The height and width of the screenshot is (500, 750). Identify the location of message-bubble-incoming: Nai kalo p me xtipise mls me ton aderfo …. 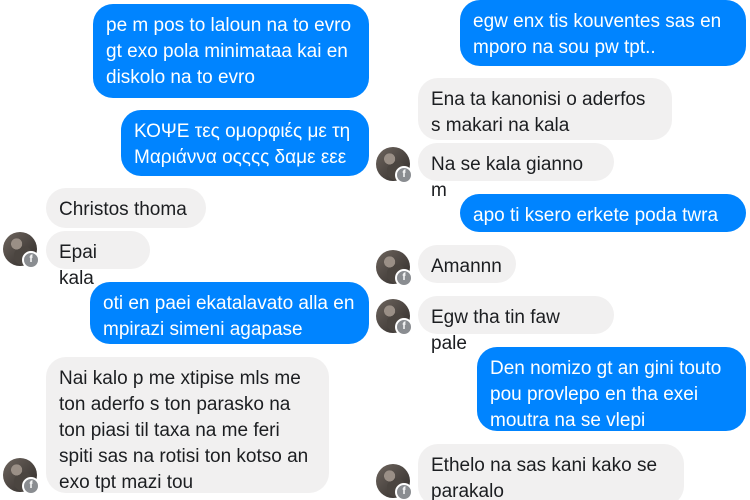
(187, 425).